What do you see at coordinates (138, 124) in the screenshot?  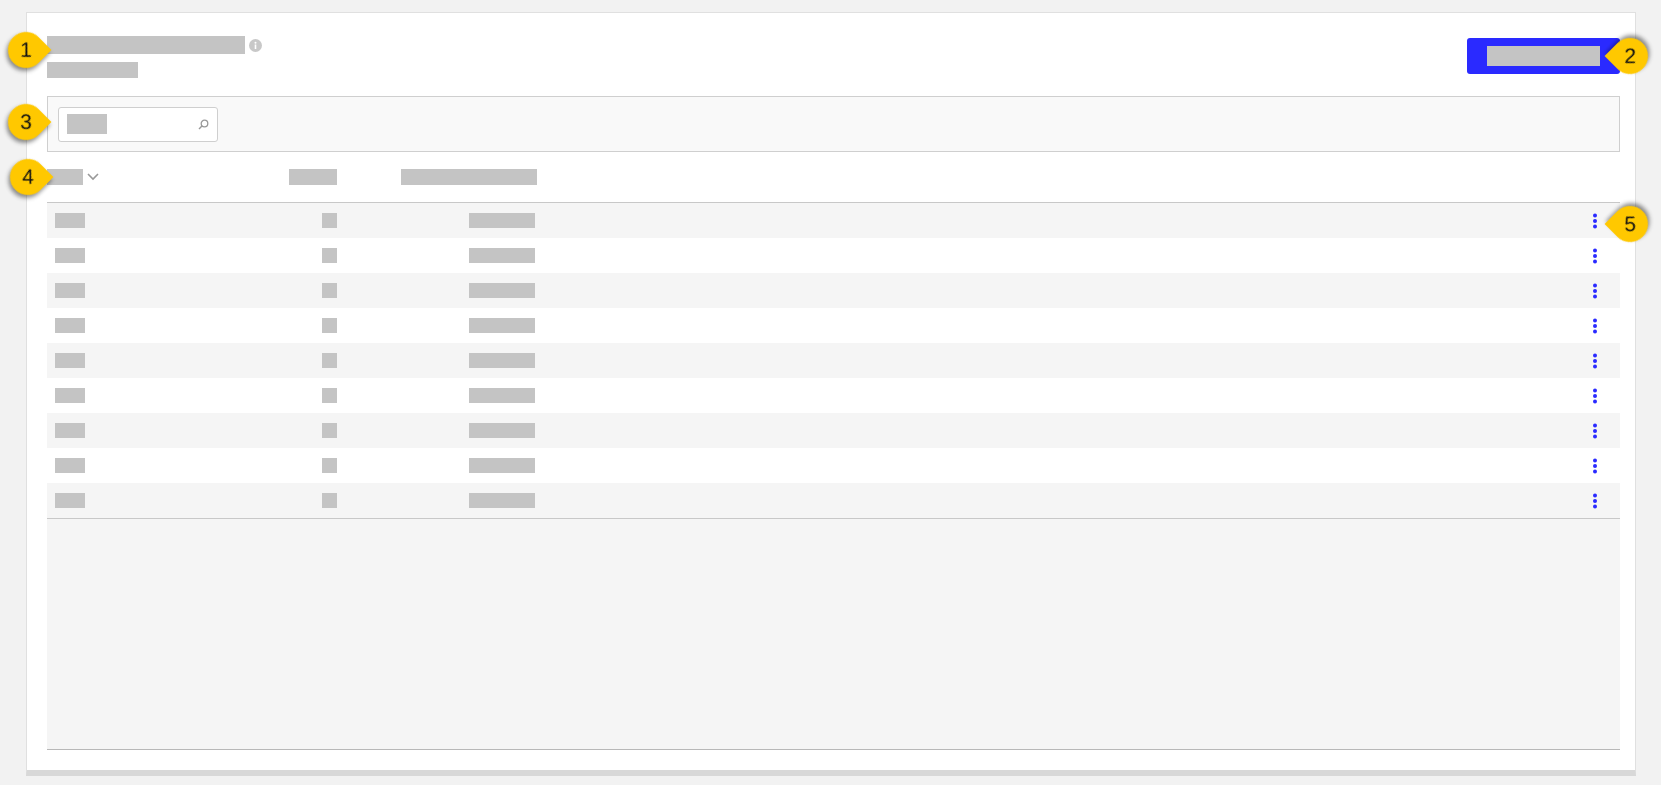 I see `search-field` at bounding box center [138, 124].